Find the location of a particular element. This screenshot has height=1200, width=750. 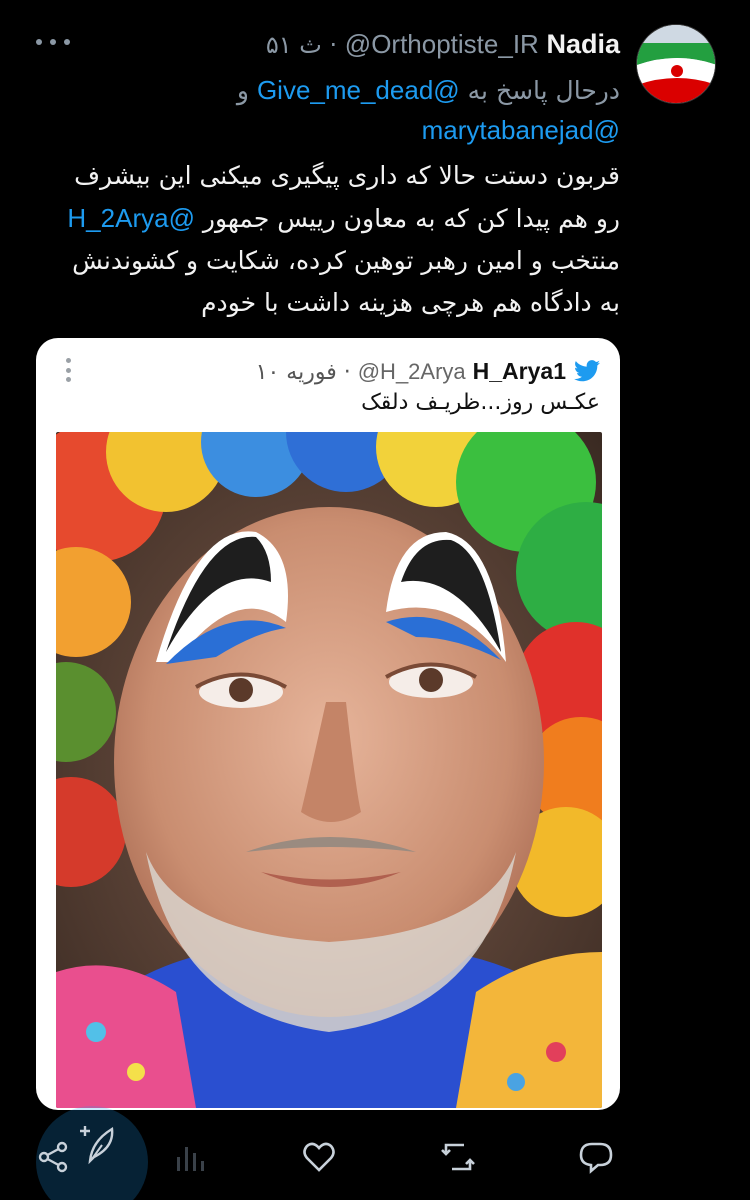

analytics-icon is located at coordinates (189, 1157).